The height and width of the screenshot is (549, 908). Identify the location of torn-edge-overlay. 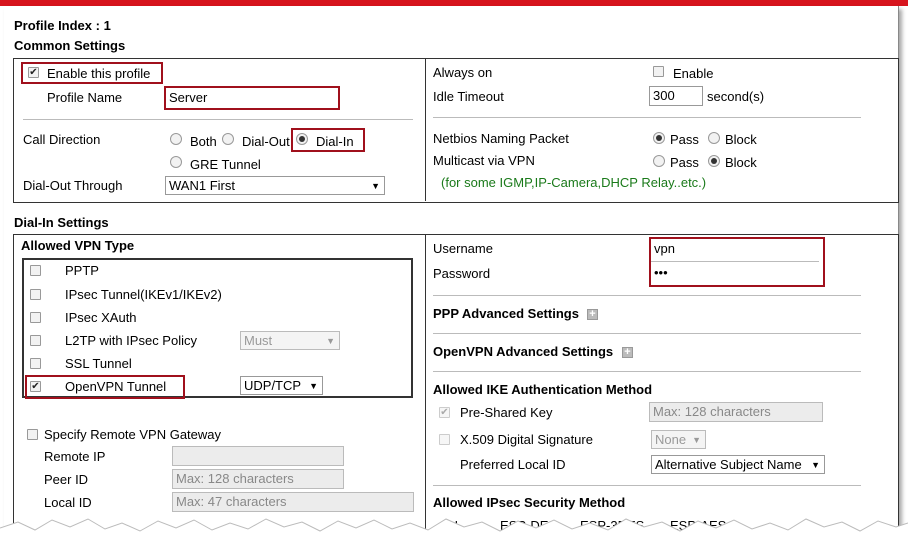
(454, 533).